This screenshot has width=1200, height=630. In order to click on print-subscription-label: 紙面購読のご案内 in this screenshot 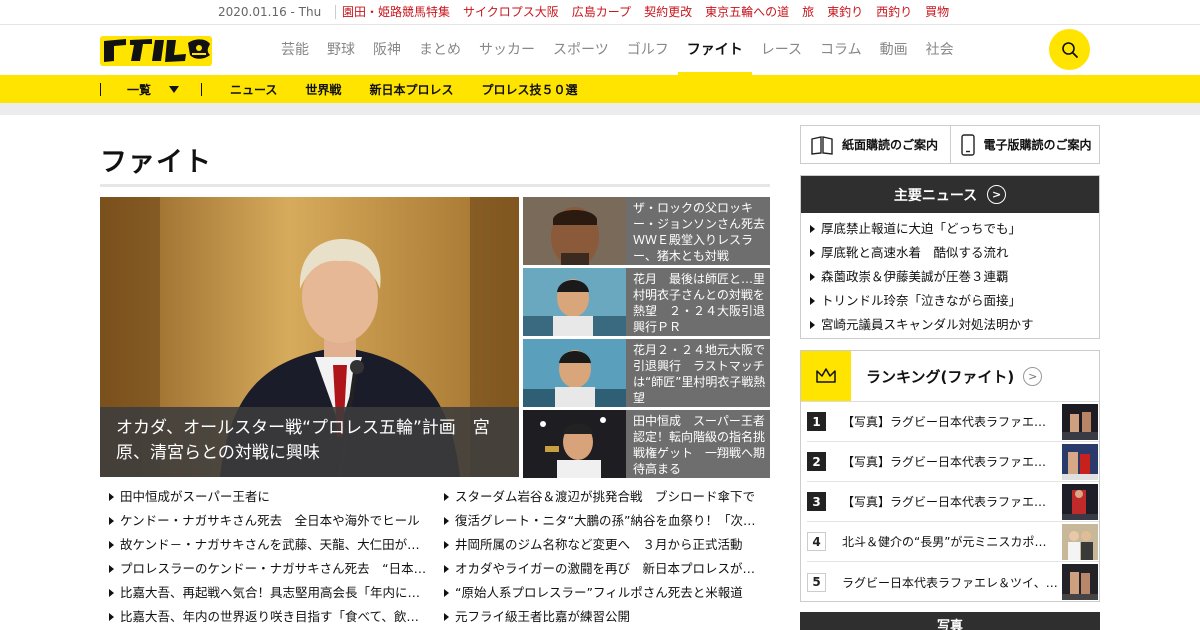, I will do `click(890, 145)`.